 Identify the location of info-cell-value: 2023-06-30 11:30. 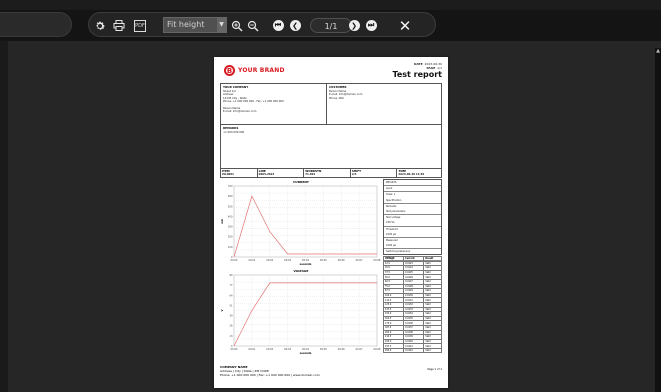
(411, 174).